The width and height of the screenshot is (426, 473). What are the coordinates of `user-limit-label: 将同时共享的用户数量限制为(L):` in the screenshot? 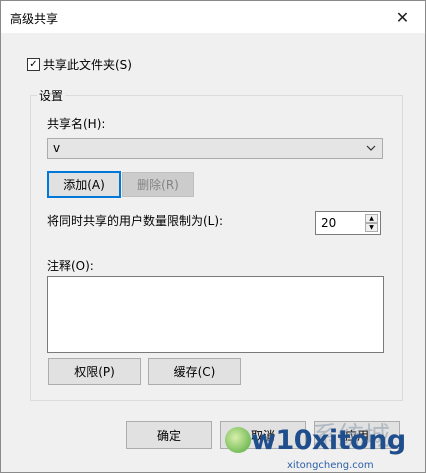 It's located at (135, 221).